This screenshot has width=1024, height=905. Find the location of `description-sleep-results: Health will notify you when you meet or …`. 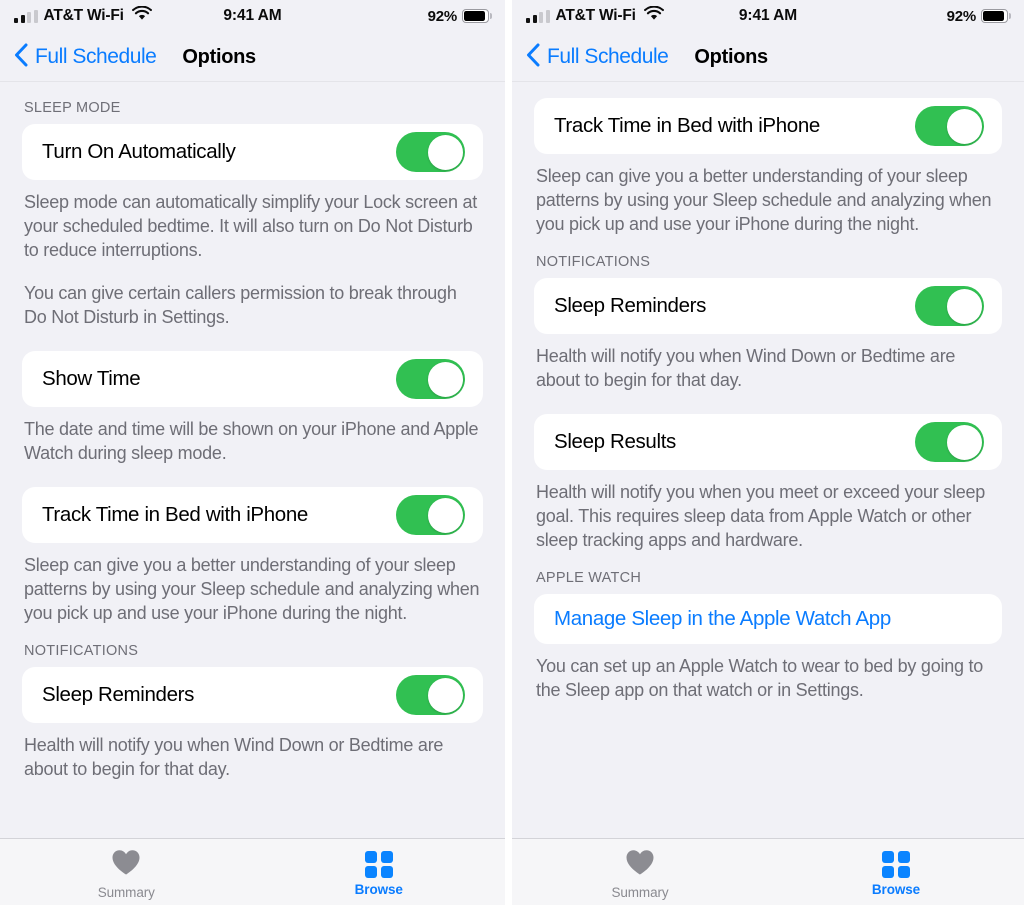

description-sleep-results: Health will notify you when you meet or … is located at coordinates (768, 511).